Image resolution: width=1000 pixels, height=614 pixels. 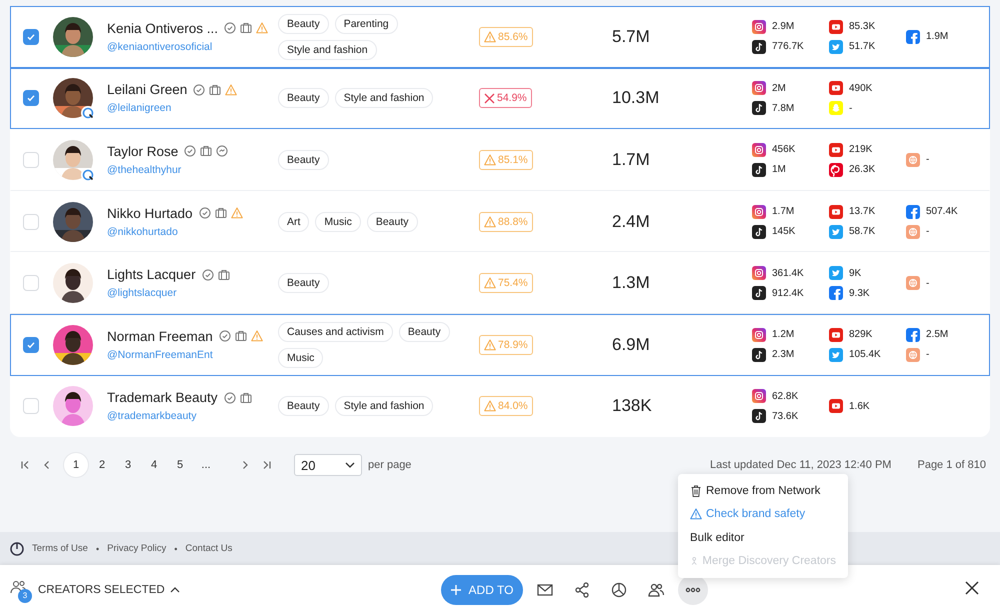 What do you see at coordinates (109, 590) in the screenshot?
I see `selected-toggle: CREATORS SELECTED` at bounding box center [109, 590].